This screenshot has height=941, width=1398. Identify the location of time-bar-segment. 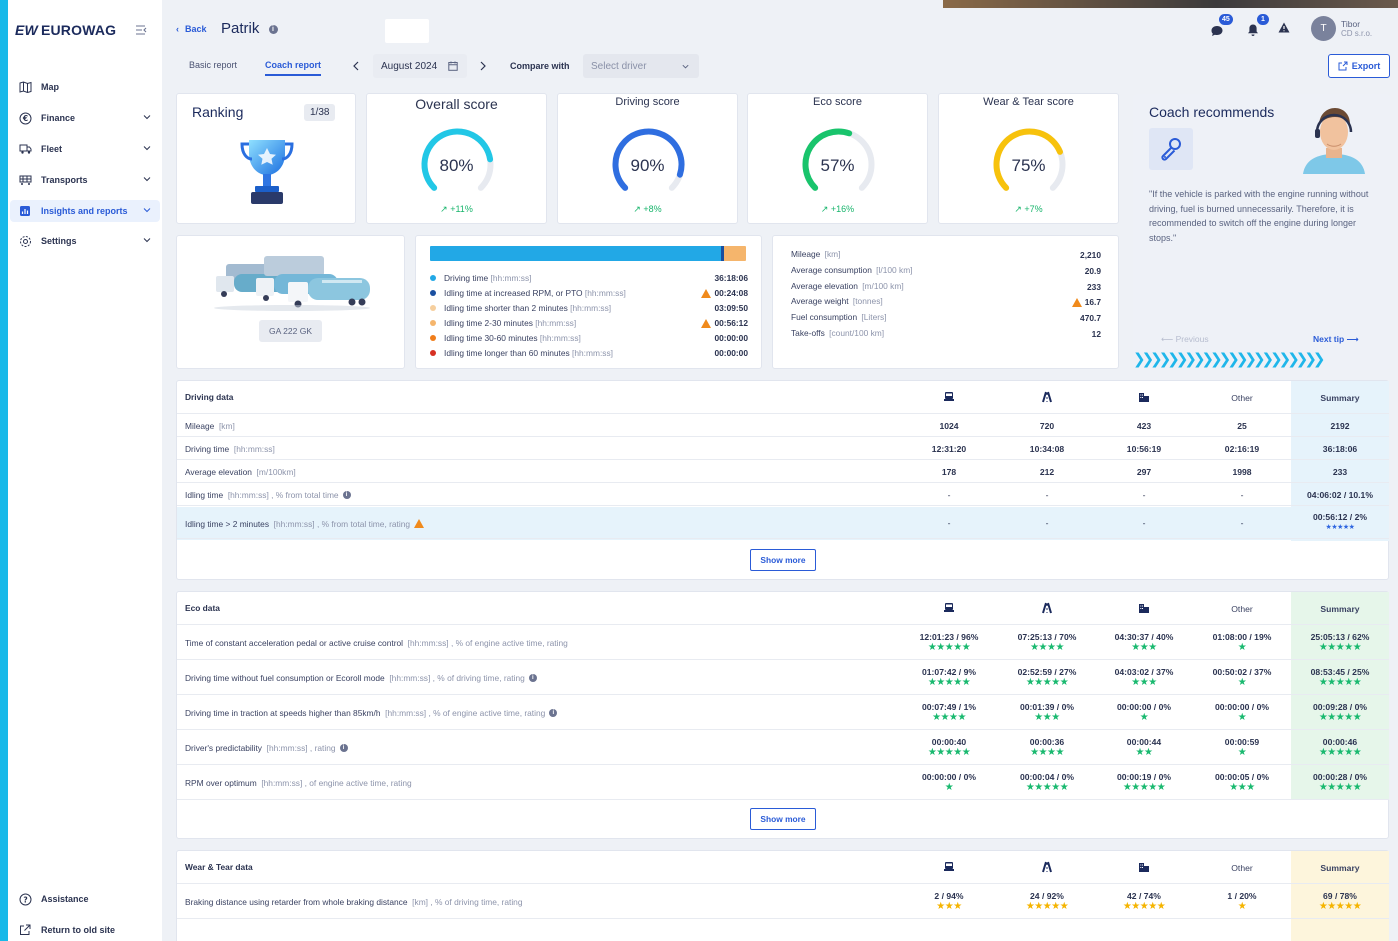
(575, 253).